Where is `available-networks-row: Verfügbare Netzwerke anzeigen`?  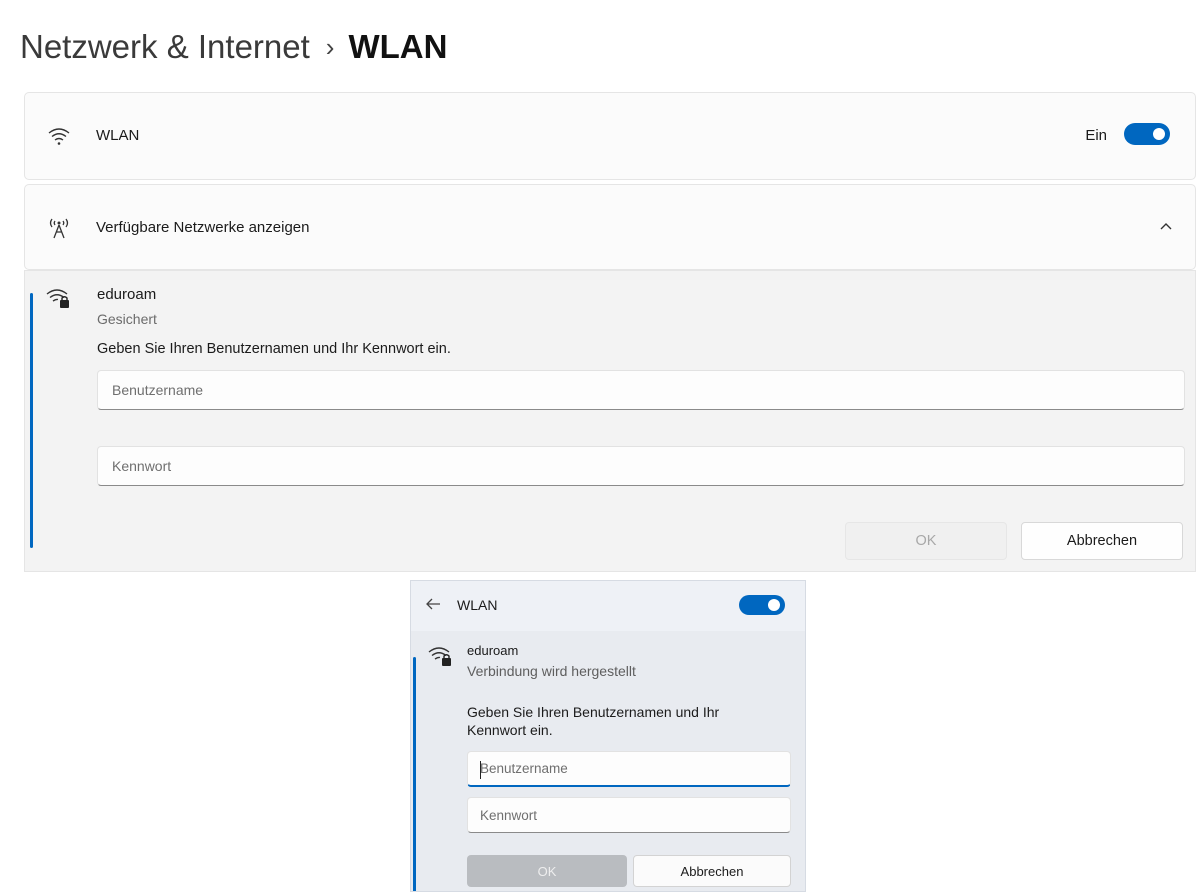 available-networks-row: Verfügbare Netzwerke anzeigen is located at coordinates (610, 227).